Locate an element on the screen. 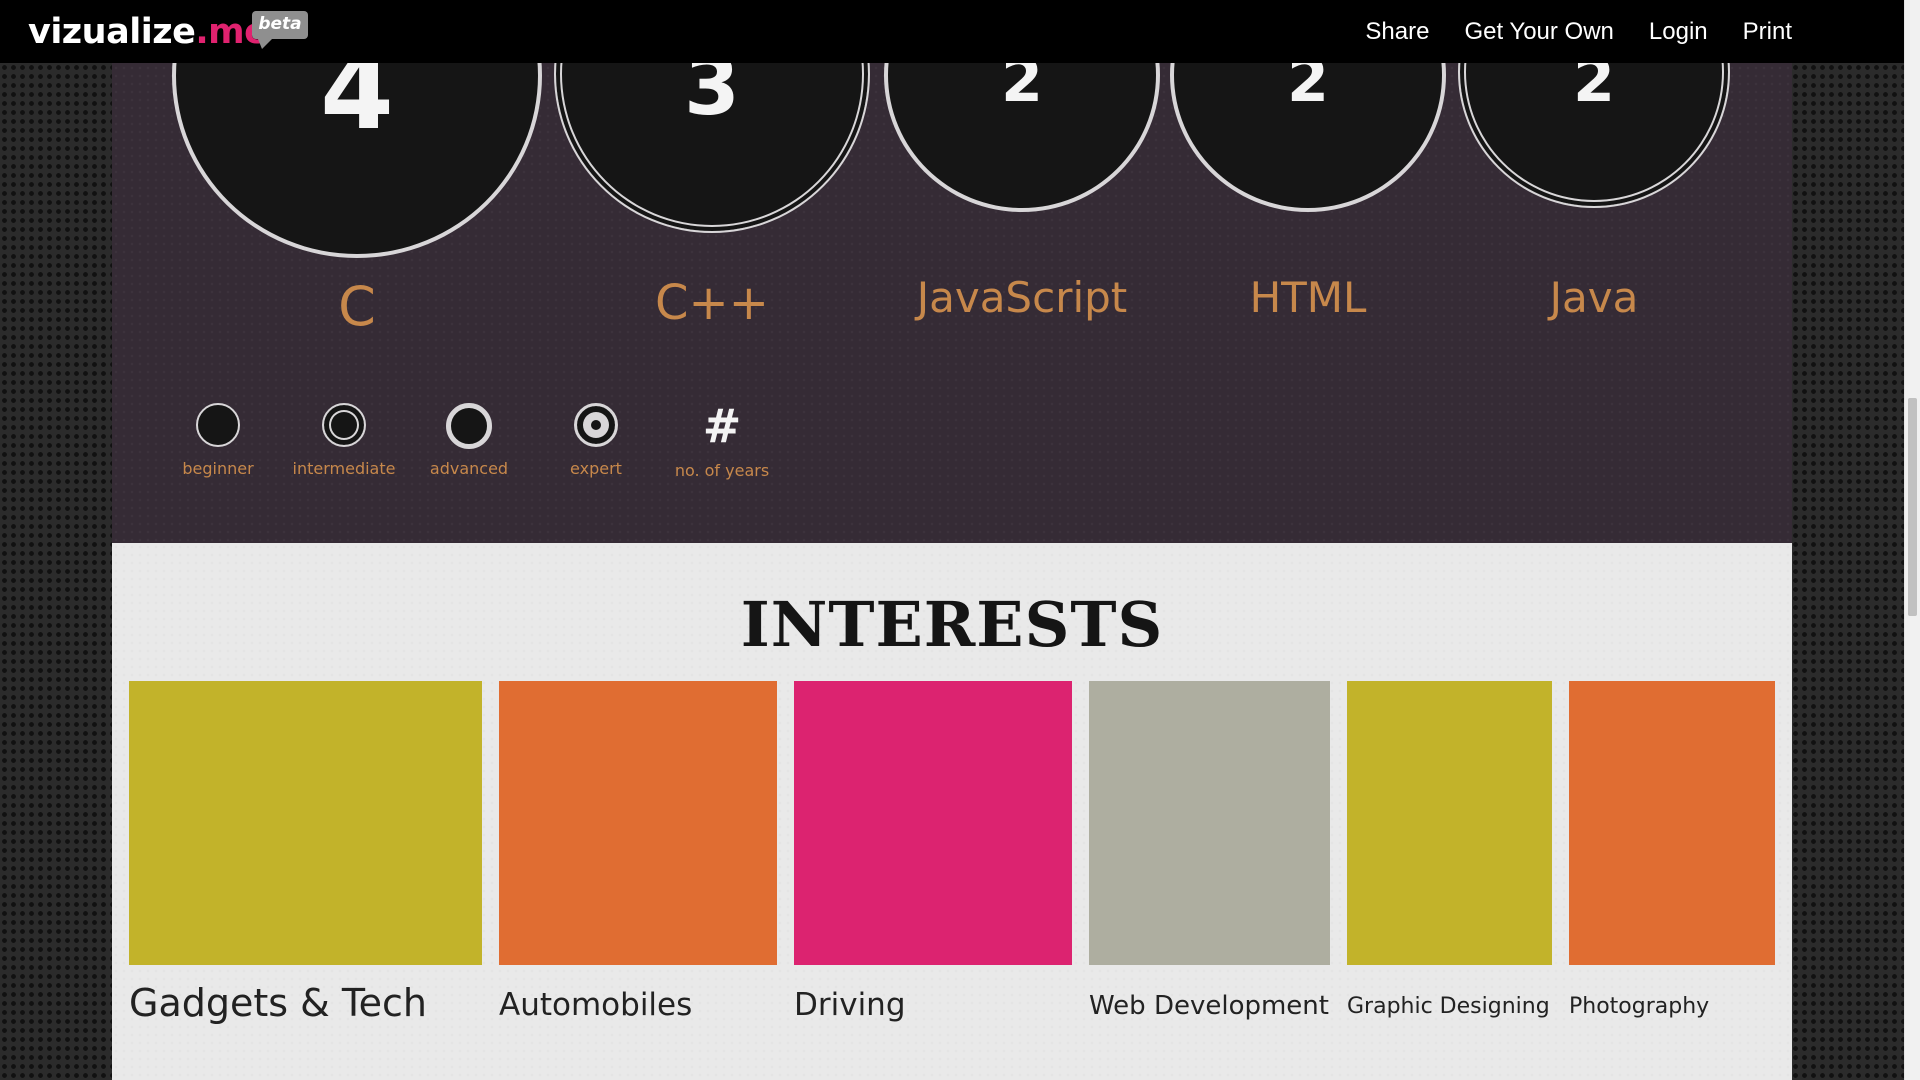 This screenshot has height=1080, width=1920. interest-label: Gadgets & Tech is located at coordinates (278, 1003).